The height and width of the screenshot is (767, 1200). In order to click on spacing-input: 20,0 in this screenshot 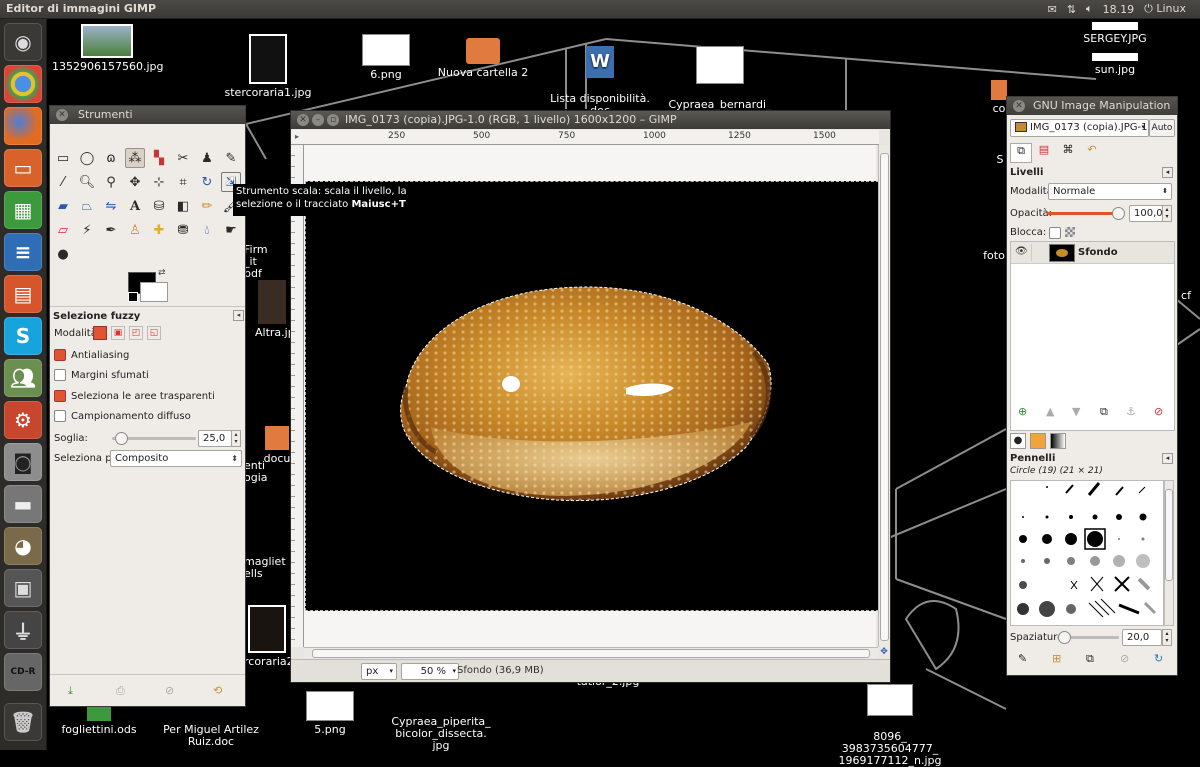, I will do `click(1142, 637)`.